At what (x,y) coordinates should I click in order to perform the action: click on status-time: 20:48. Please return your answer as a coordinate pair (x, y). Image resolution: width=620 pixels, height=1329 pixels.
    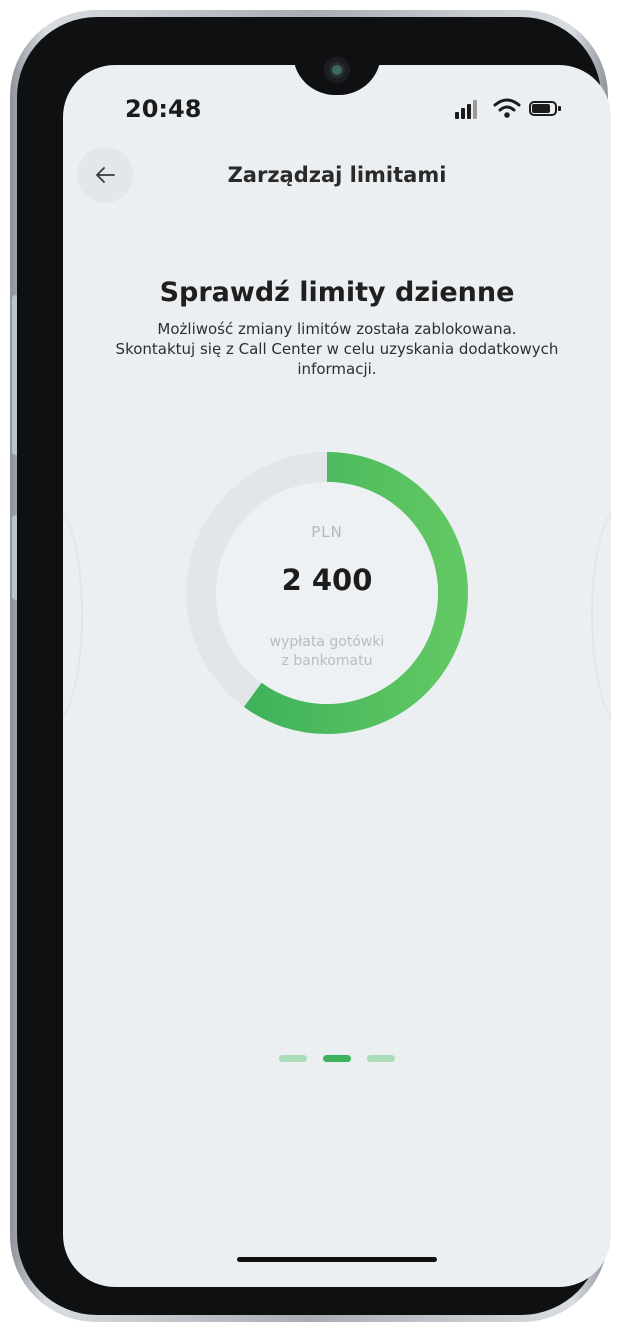
    Looking at the image, I should click on (163, 109).